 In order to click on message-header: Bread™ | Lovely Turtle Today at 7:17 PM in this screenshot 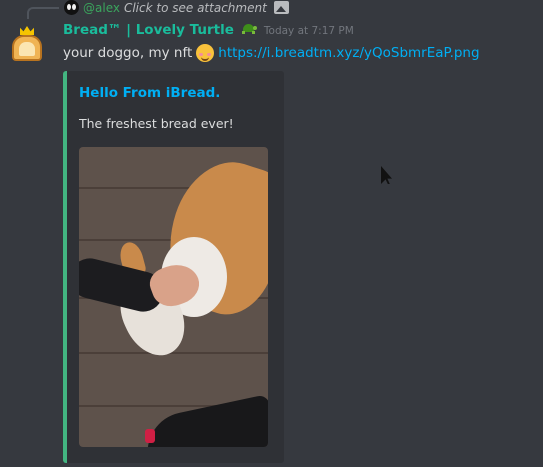, I will do `click(208, 30)`.